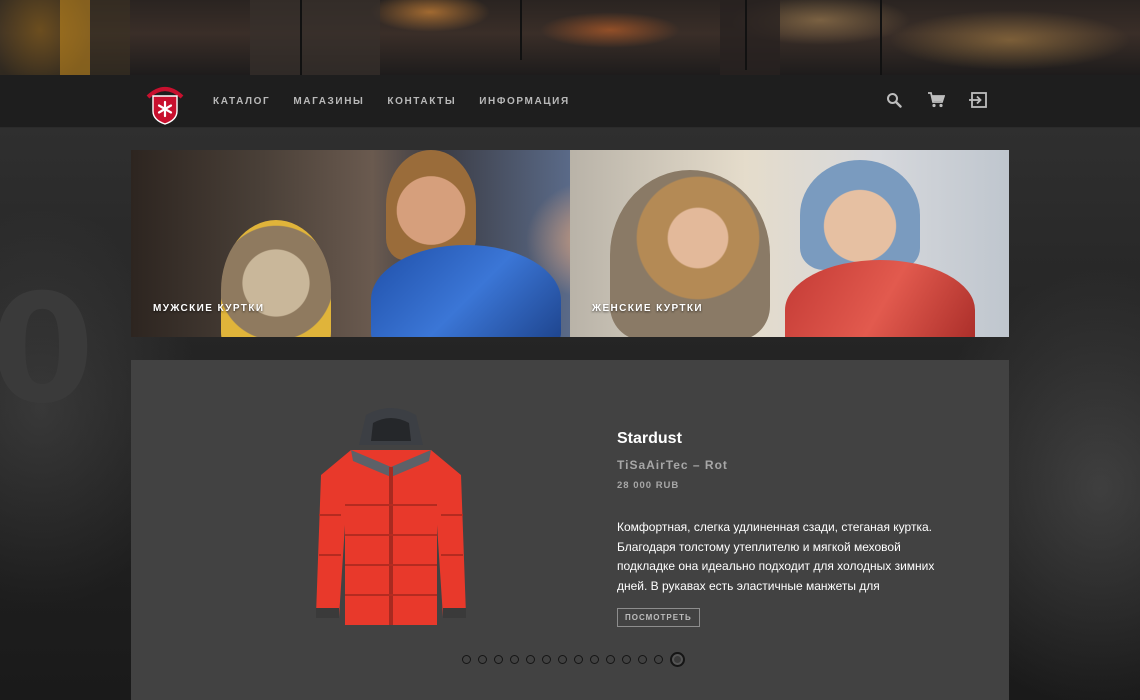 The image size is (1140, 700). What do you see at coordinates (524, 101) in the screenshot?
I see `nav-link-information: ИНФОРМАЦИЯ` at bounding box center [524, 101].